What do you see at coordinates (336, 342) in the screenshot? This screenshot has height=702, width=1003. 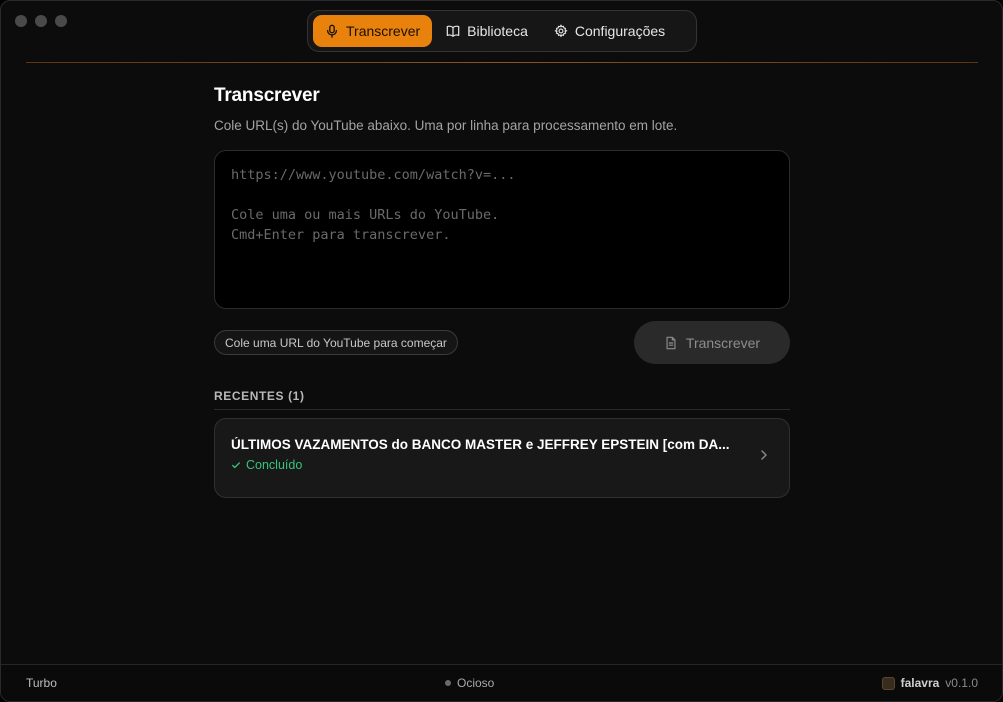 I see `hint-chip: Cole uma URL do YouTube para começar` at bounding box center [336, 342].